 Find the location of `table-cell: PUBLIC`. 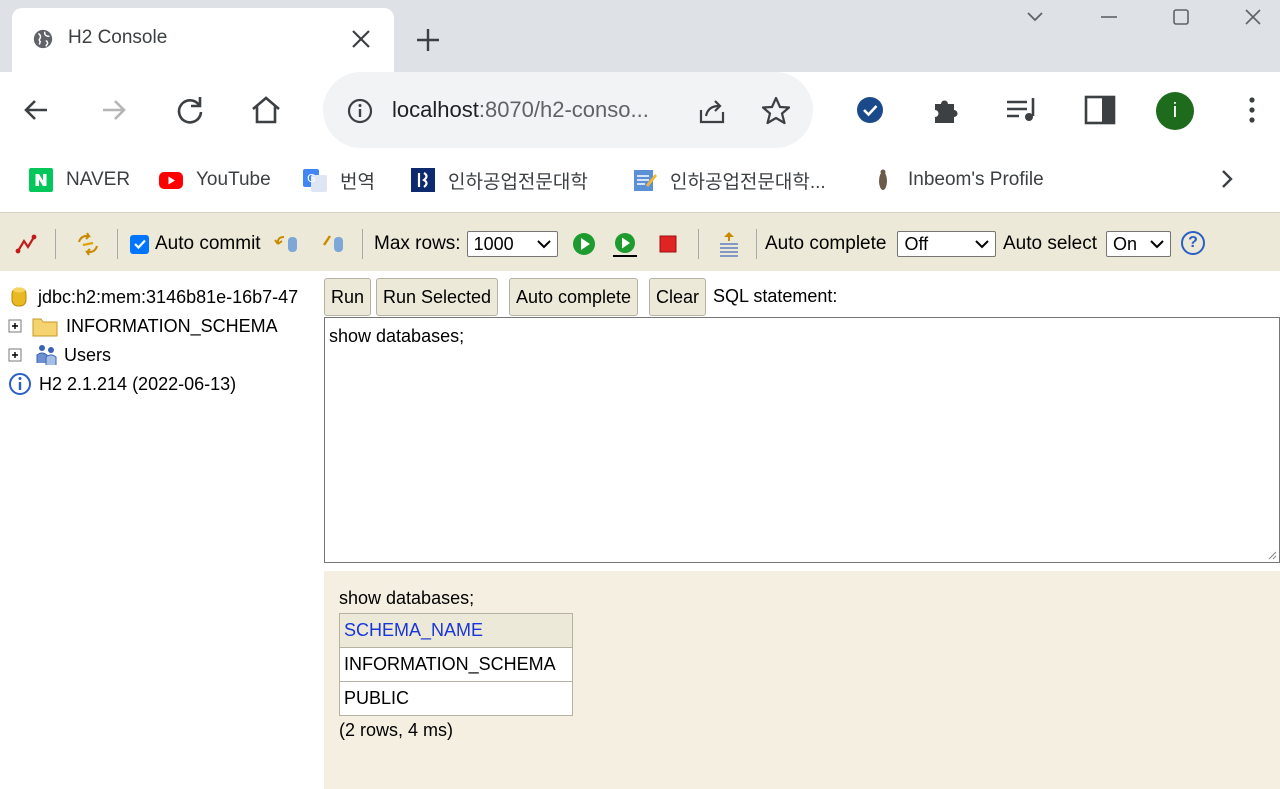

table-cell: PUBLIC is located at coordinates (456, 698).